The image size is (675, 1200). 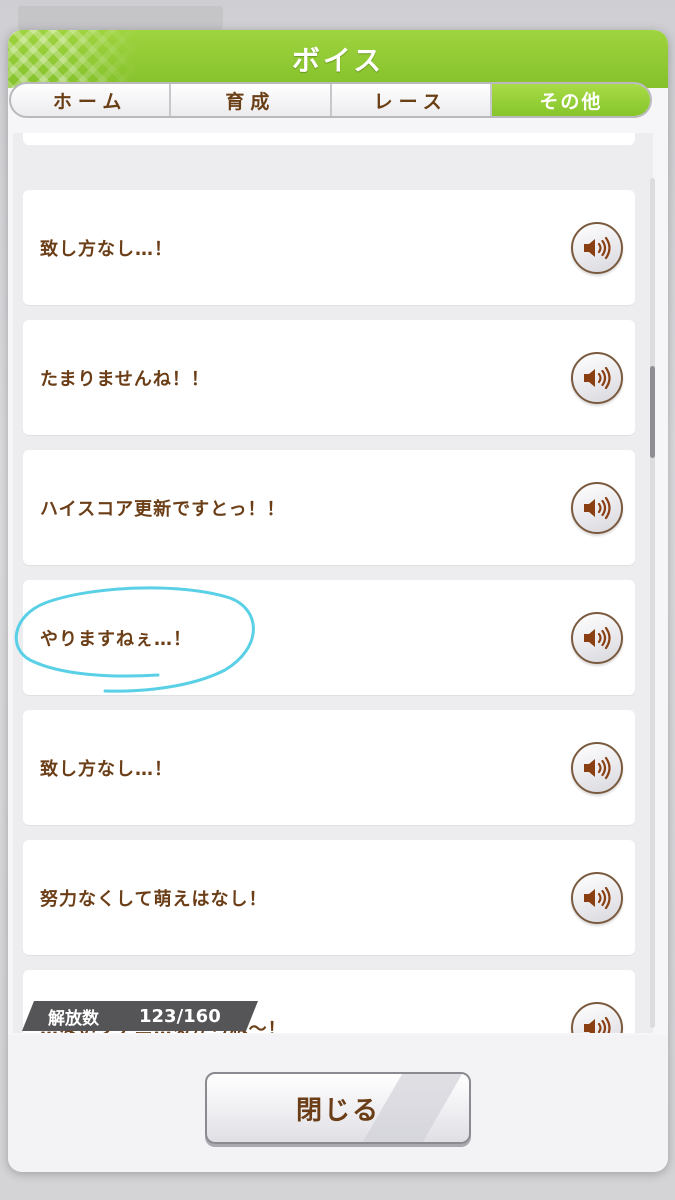 What do you see at coordinates (120, 18) in the screenshot?
I see `background-element` at bounding box center [120, 18].